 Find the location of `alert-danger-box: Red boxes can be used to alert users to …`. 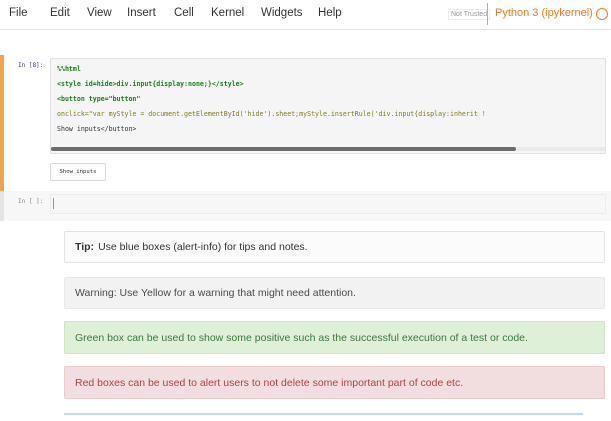

alert-danger-box: Red boxes can be used to alert users to … is located at coordinates (334, 382).